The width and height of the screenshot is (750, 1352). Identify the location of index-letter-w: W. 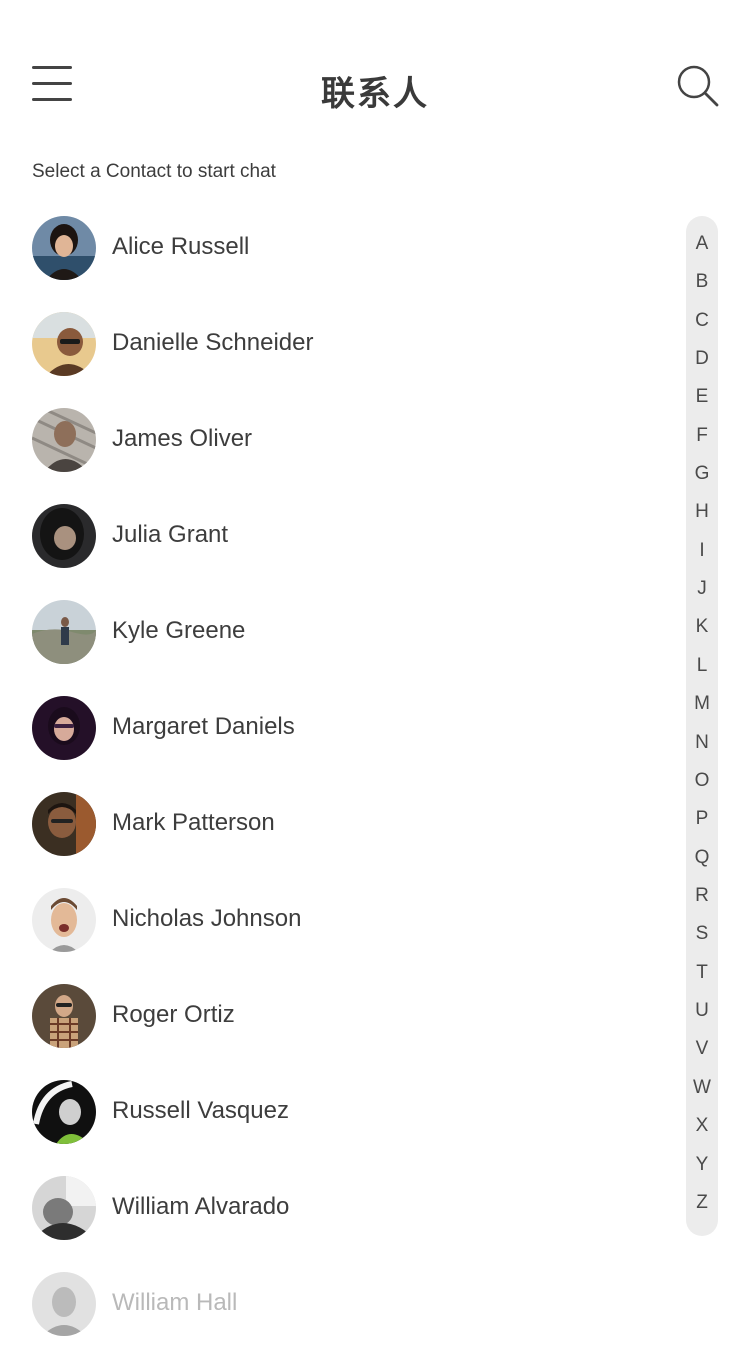
(702, 1088).